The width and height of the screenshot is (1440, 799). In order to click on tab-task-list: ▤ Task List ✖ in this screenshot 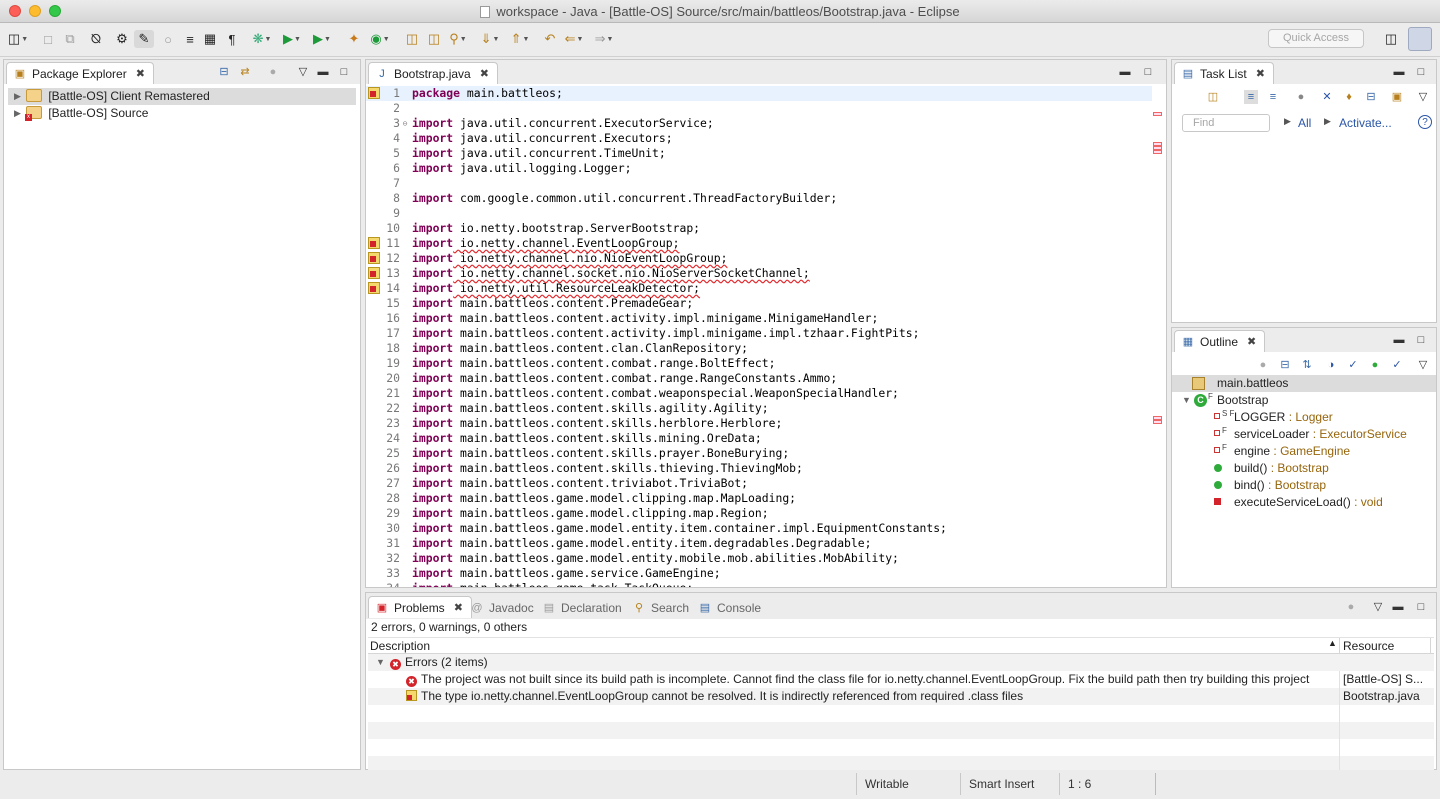, I will do `click(1224, 73)`.